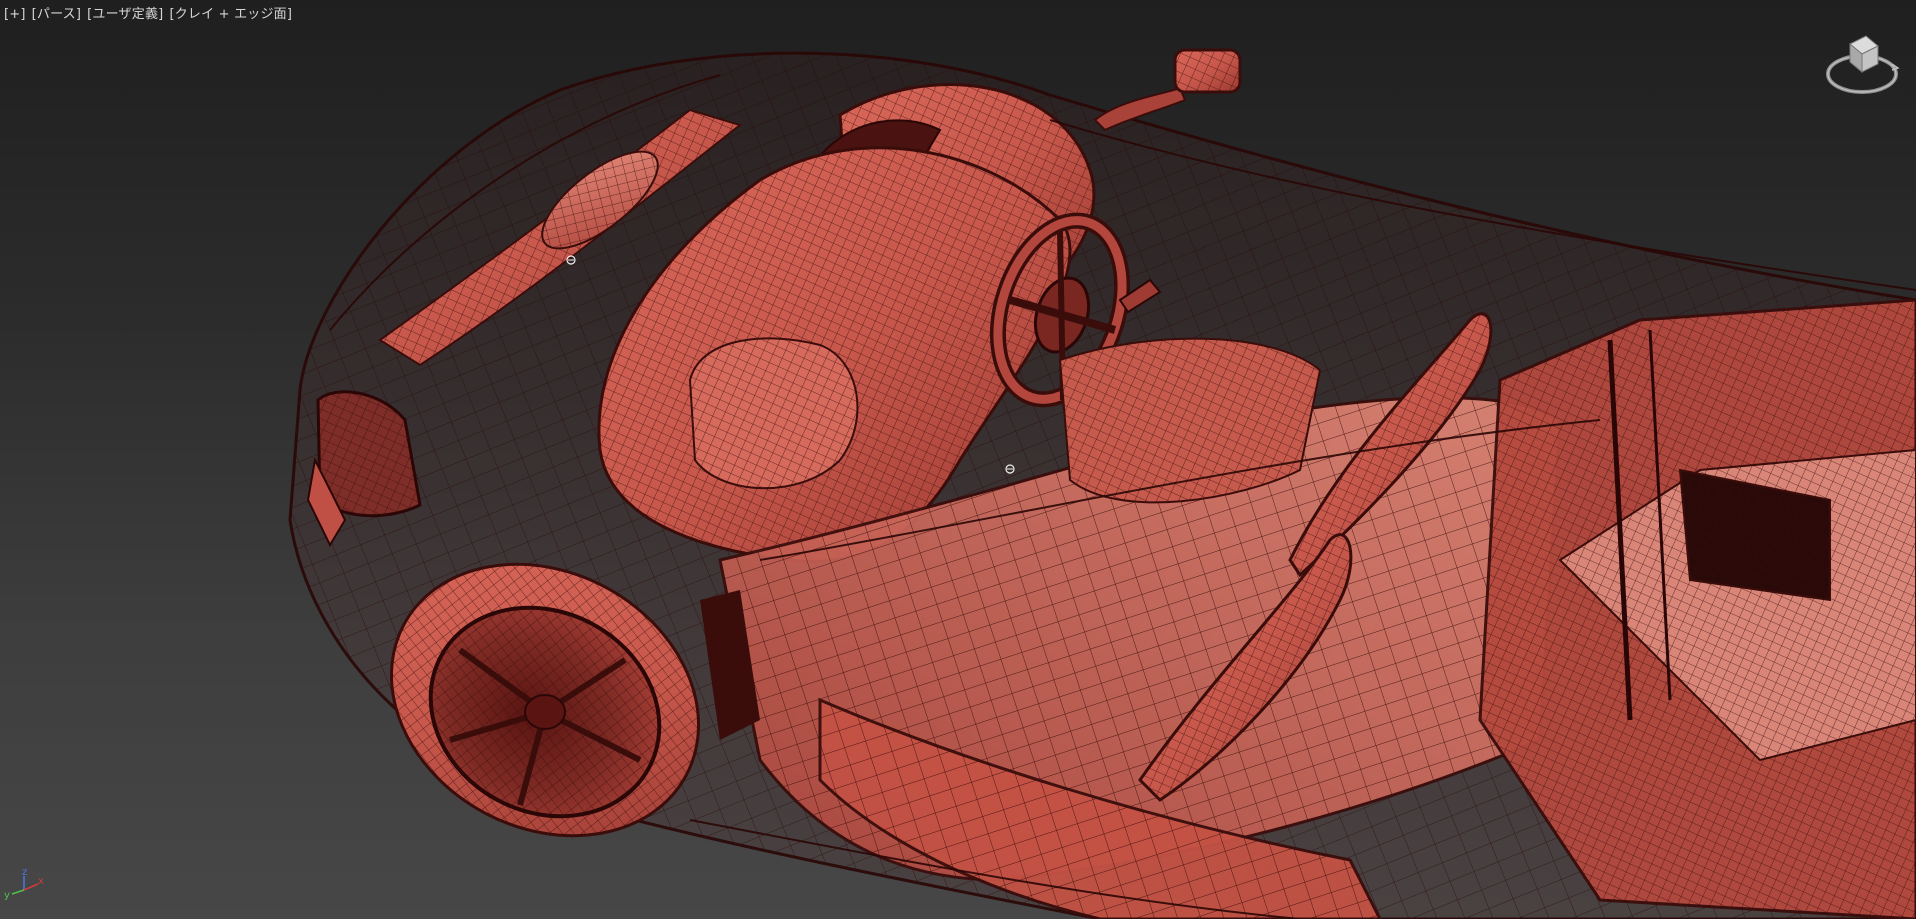 This screenshot has width=1916, height=919. Describe the element at coordinates (1167, 90) in the screenshot. I see `side-mirror` at that location.